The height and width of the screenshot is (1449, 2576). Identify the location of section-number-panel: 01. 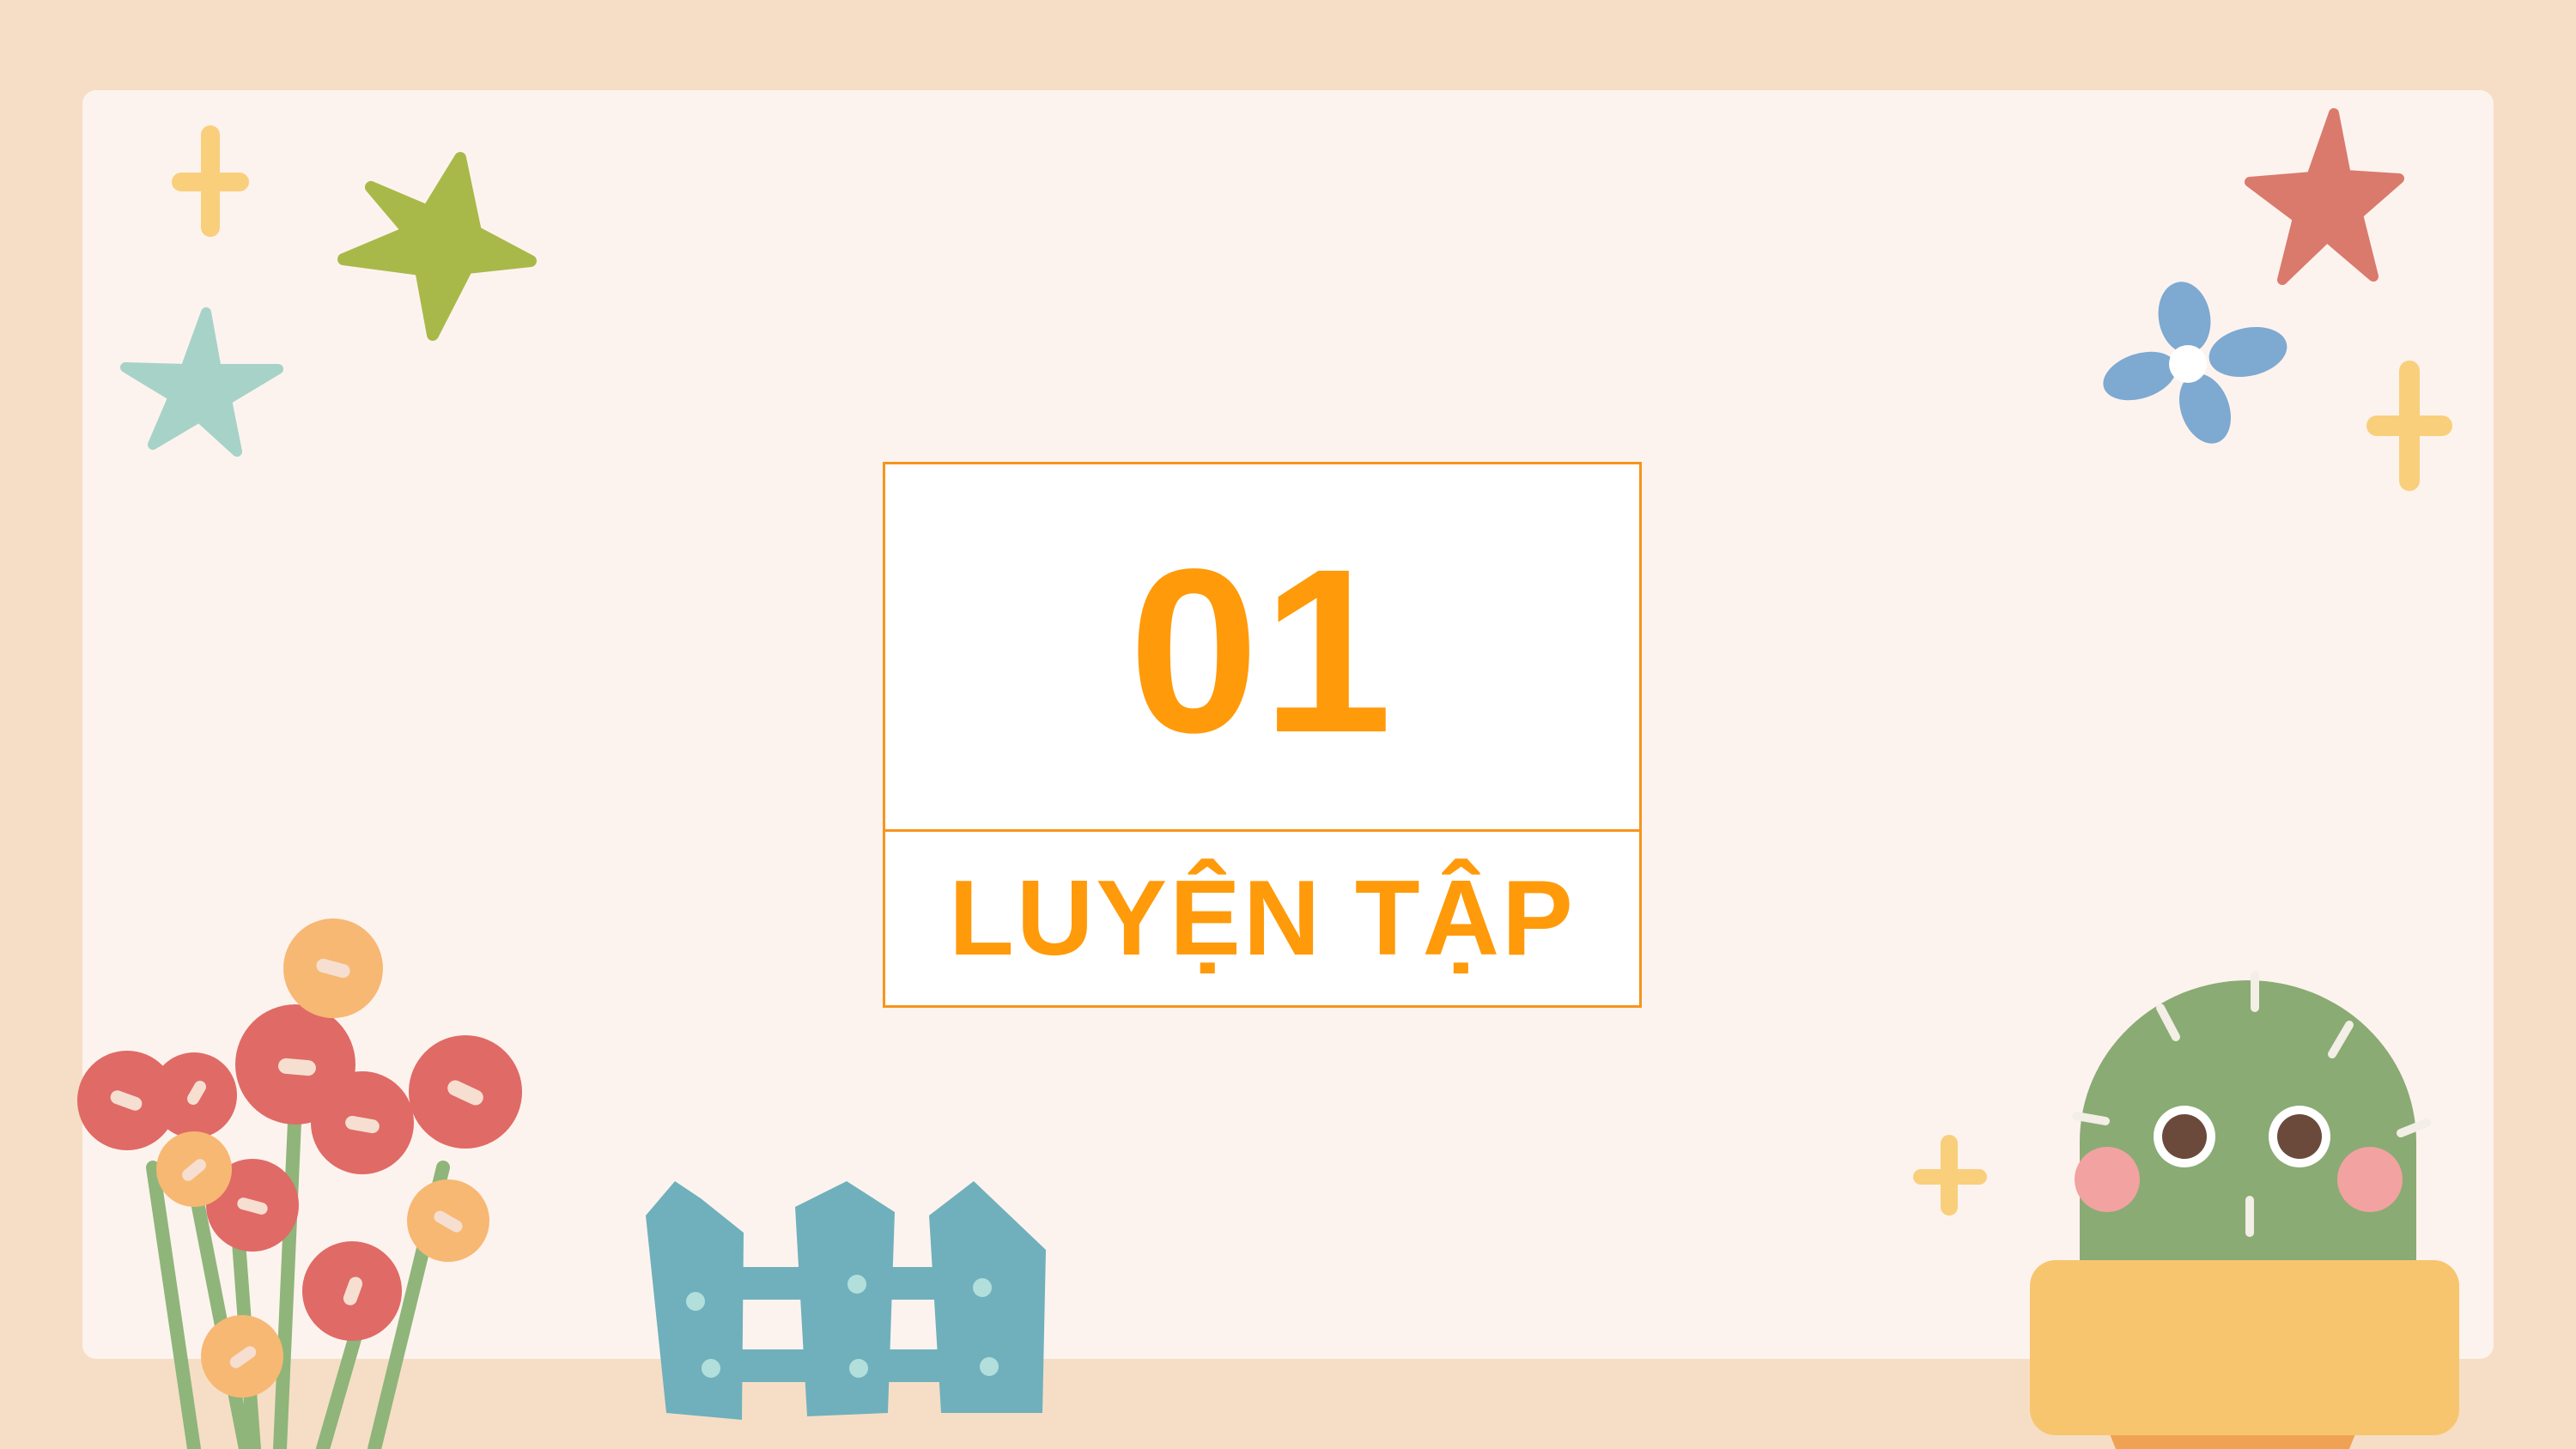
(1262, 648).